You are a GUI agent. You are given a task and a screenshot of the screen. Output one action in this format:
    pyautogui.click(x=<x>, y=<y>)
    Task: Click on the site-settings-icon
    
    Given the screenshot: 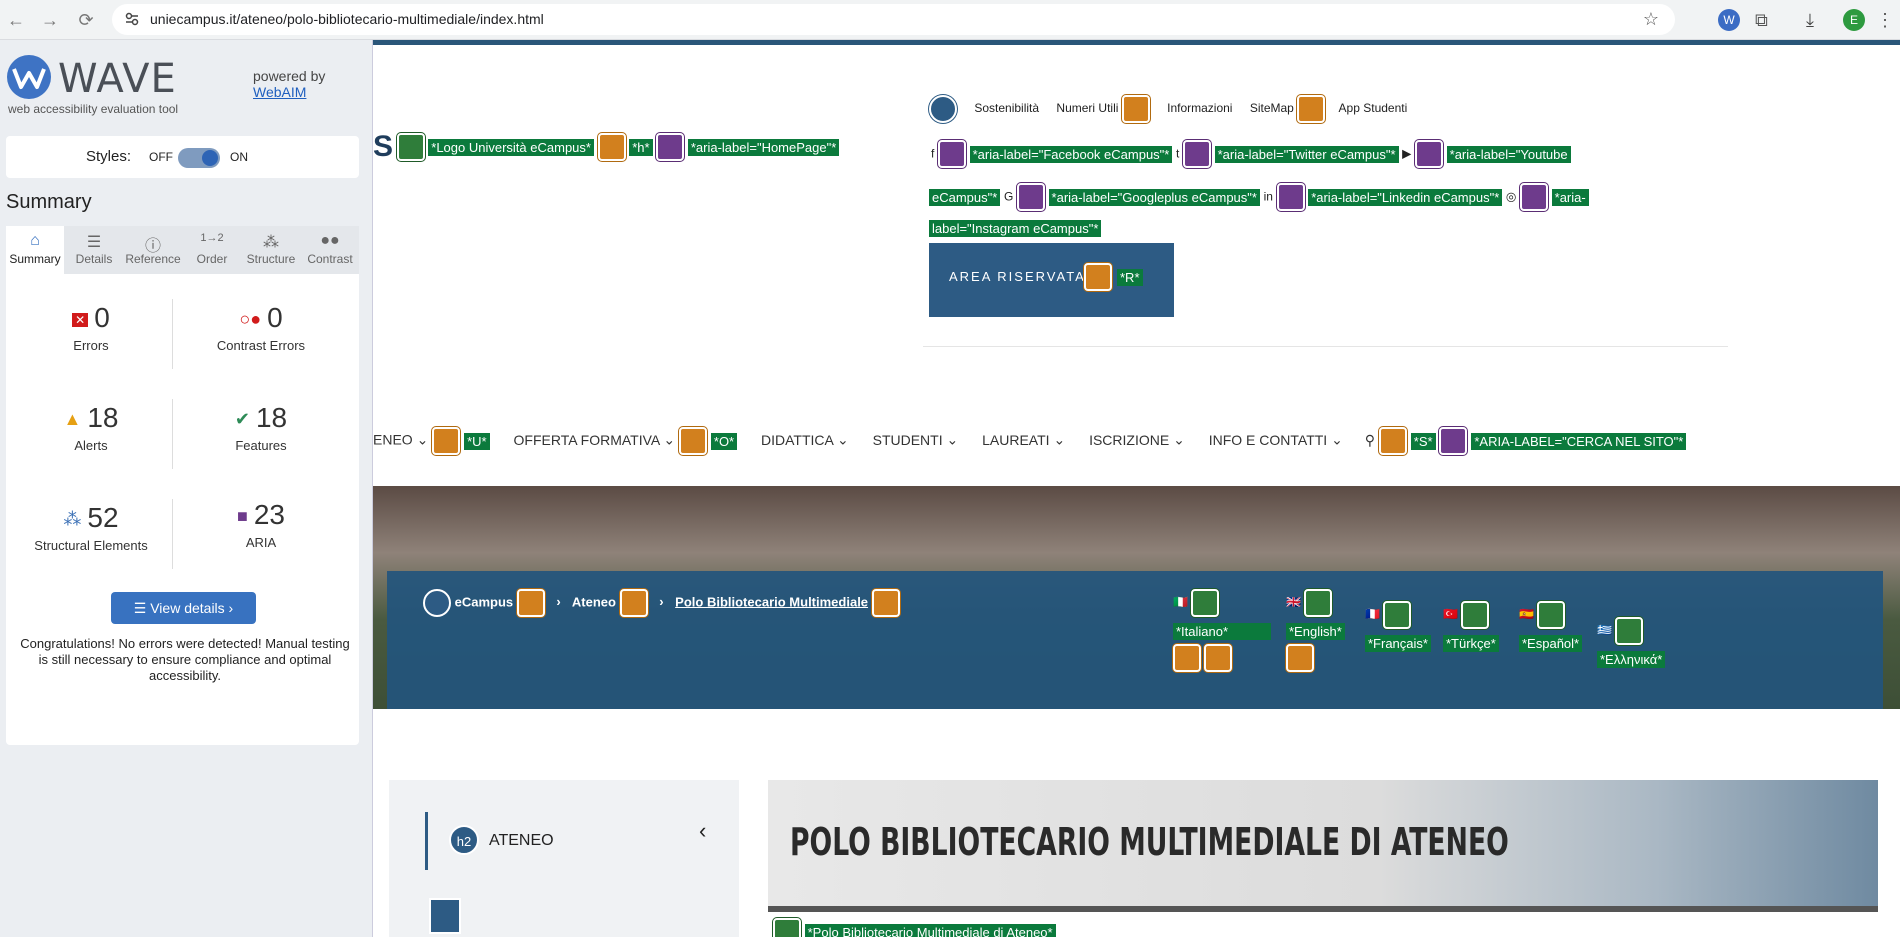 What is the action you would take?
    pyautogui.click(x=132, y=19)
    